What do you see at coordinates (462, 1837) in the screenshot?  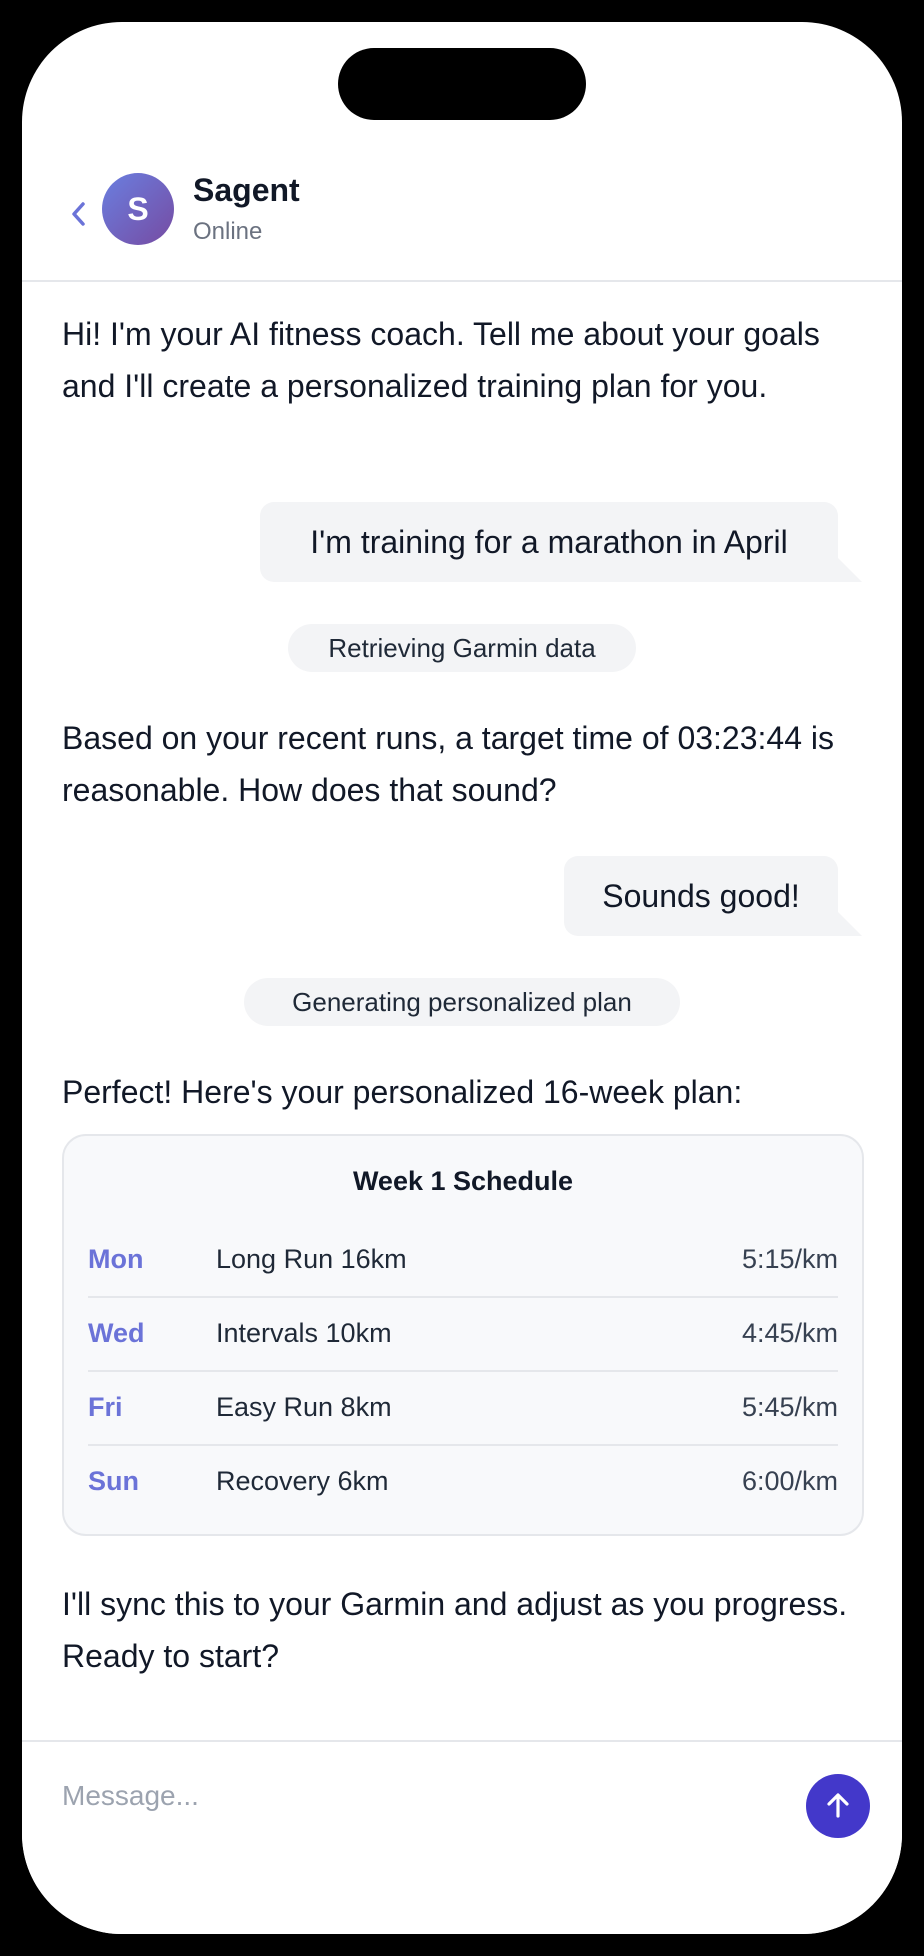 I see `message-composer` at bounding box center [462, 1837].